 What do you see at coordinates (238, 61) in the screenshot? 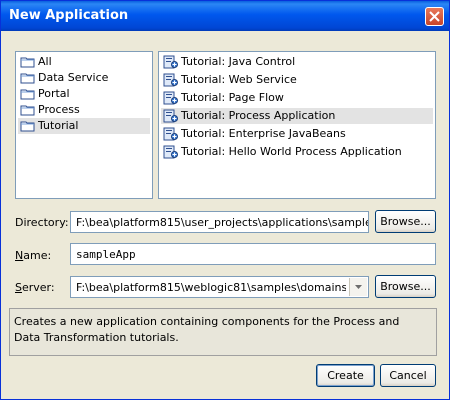
I see `template-item-label: Tutorial: Java Control` at bounding box center [238, 61].